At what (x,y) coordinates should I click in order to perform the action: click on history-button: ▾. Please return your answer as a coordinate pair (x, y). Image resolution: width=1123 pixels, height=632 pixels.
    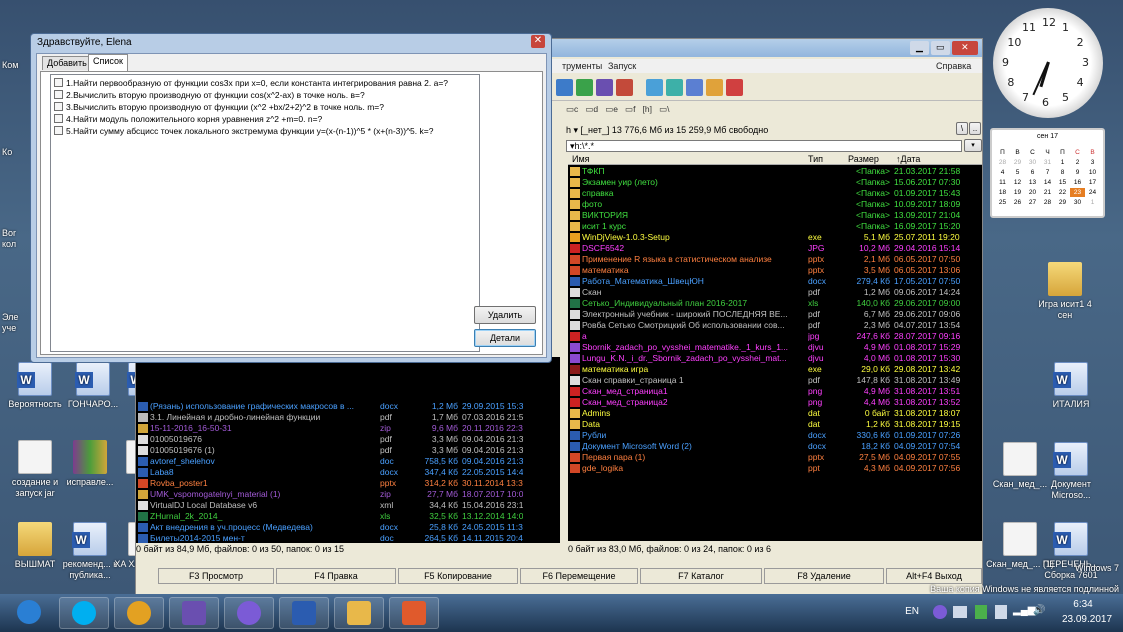
    Looking at the image, I should click on (973, 145).